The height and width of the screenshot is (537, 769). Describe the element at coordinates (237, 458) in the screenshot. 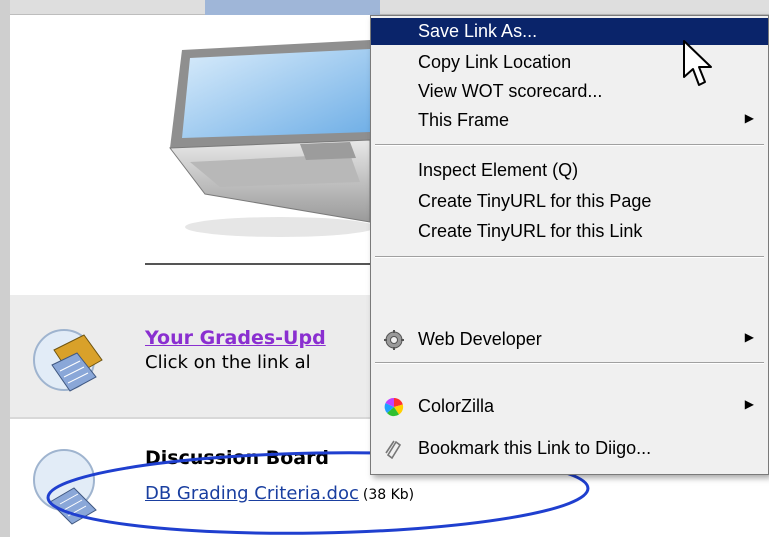

I see `discussion-board-title: Discussion Board` at that location.